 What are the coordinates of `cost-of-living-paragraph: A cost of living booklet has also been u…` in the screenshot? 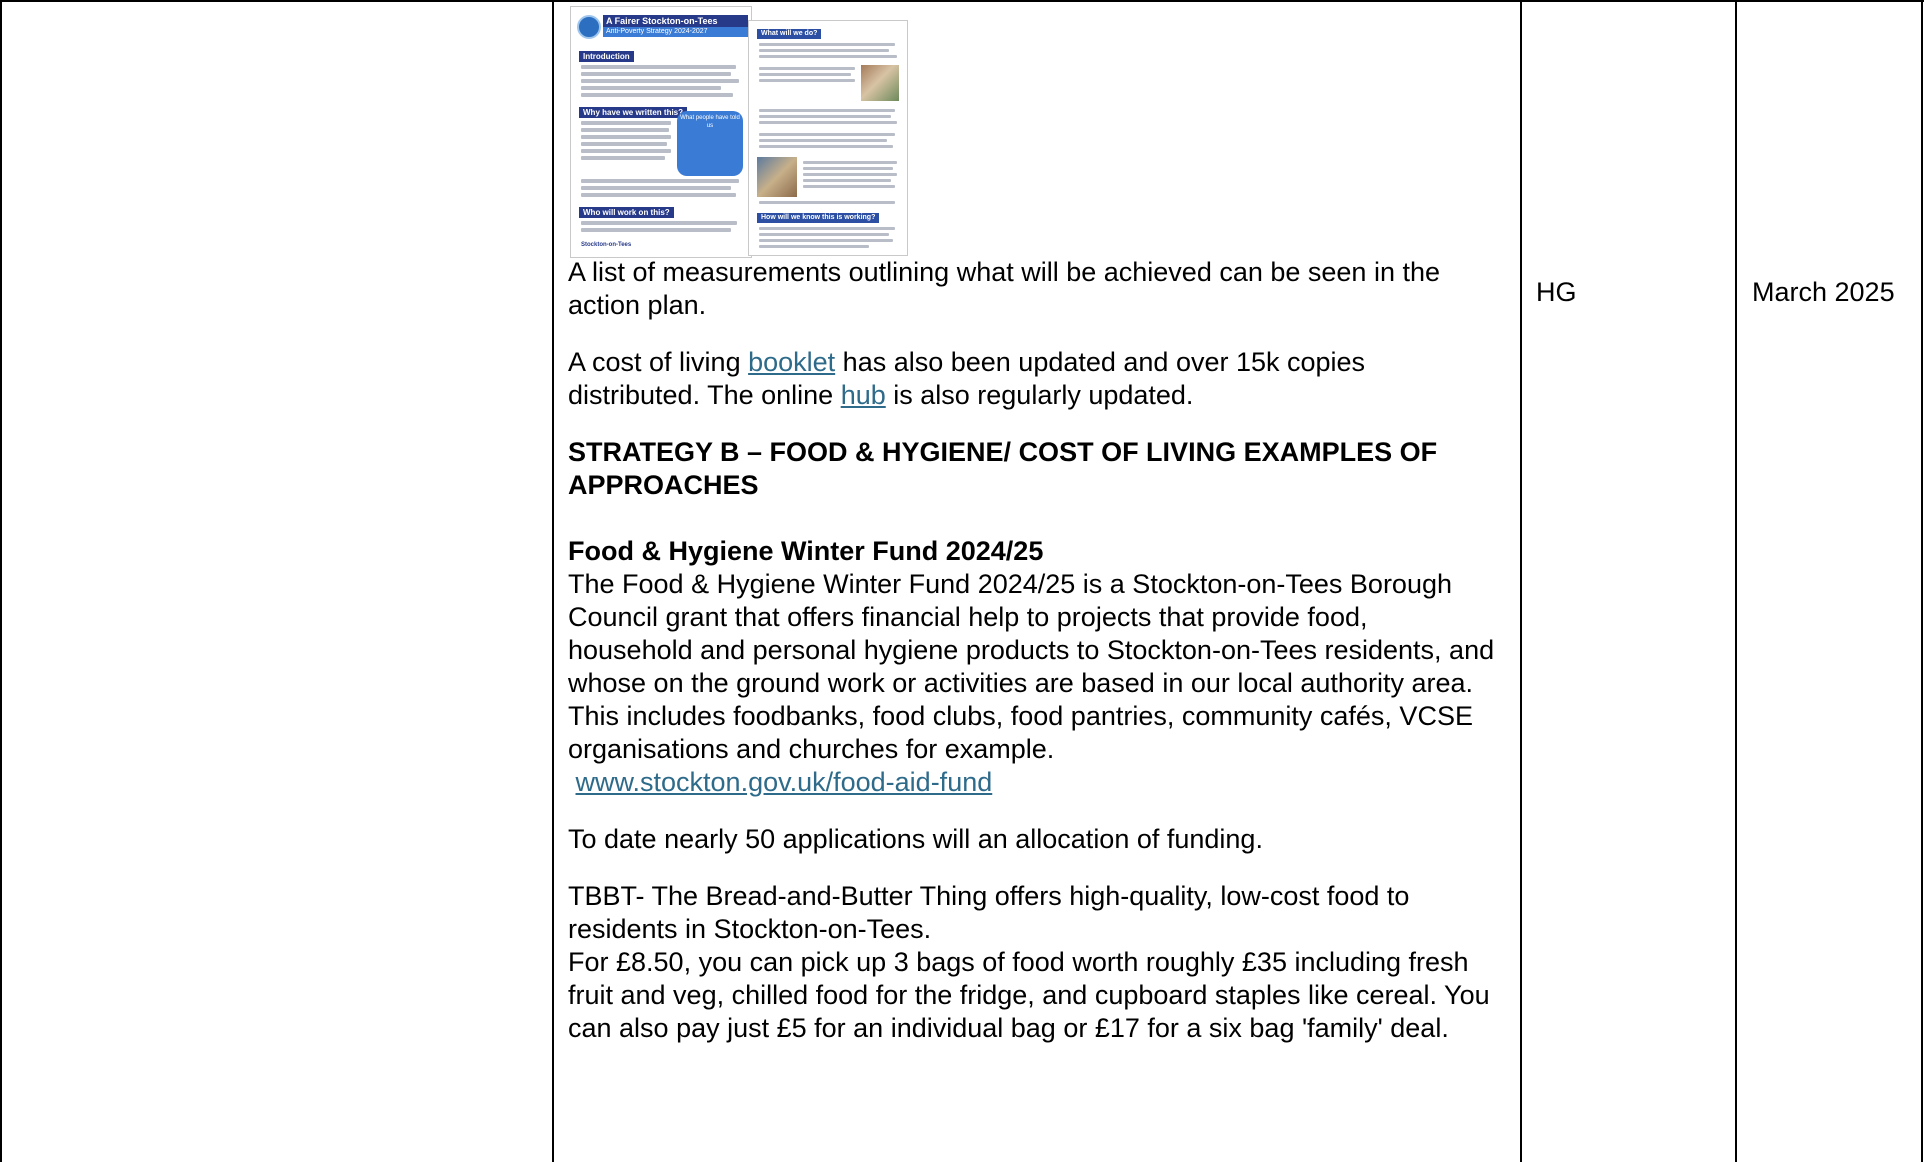 It's located at (1033, 379).